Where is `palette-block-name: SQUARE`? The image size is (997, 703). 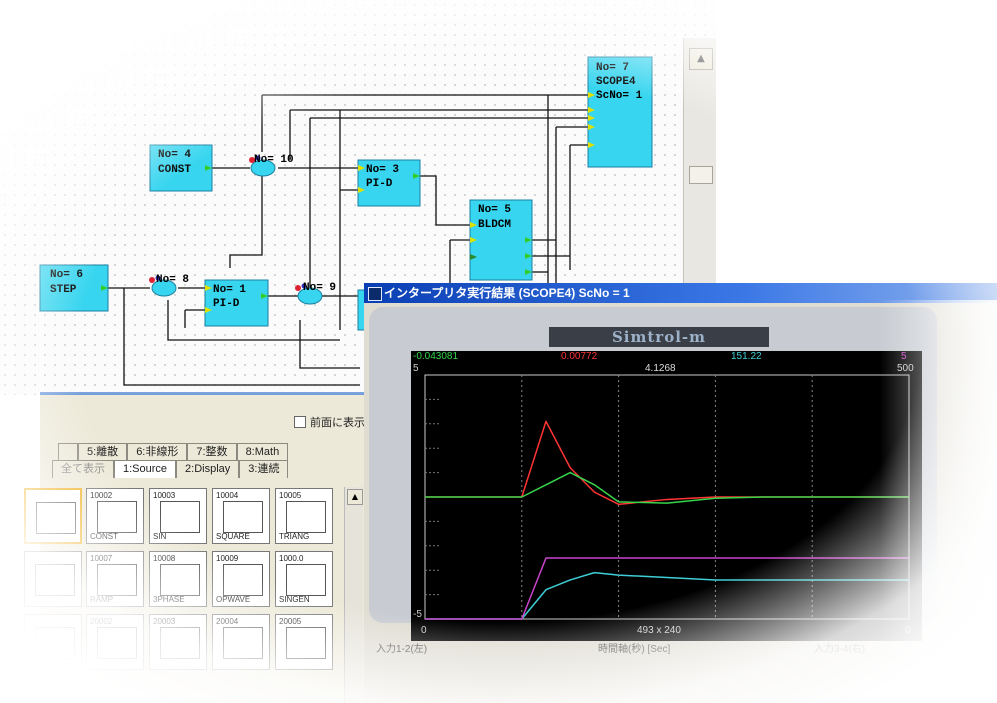
palette-block-name: SQUARE is located at coordinates (233, 536).